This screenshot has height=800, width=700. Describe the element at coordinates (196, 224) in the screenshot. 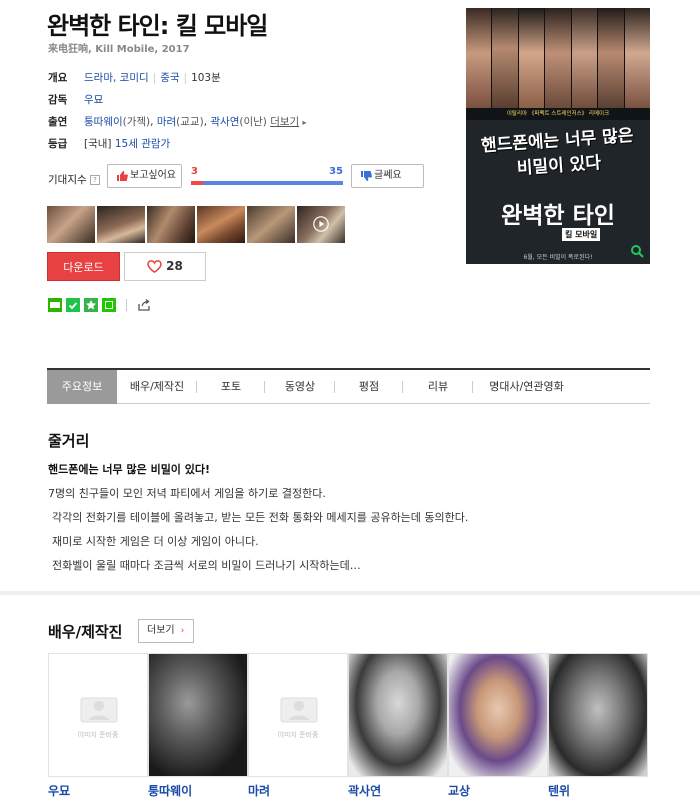

I see `still-thumbnails` at that location.